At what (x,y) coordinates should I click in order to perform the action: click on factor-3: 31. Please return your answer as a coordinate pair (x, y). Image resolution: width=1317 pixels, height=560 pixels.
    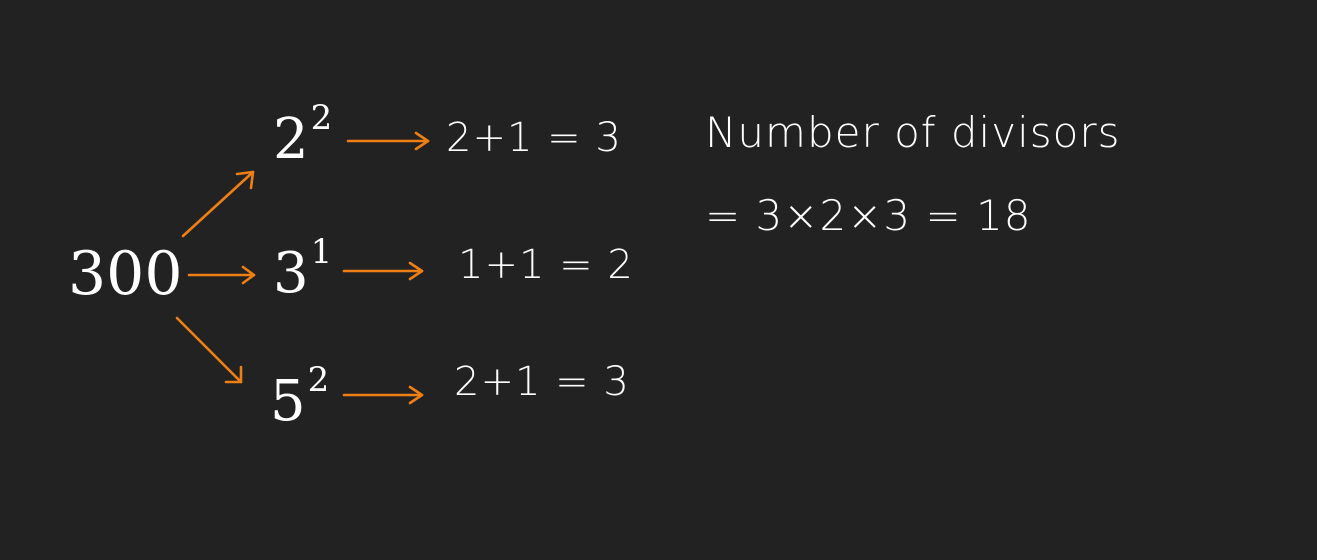
    Looking at the image, I should click on (302, 268).